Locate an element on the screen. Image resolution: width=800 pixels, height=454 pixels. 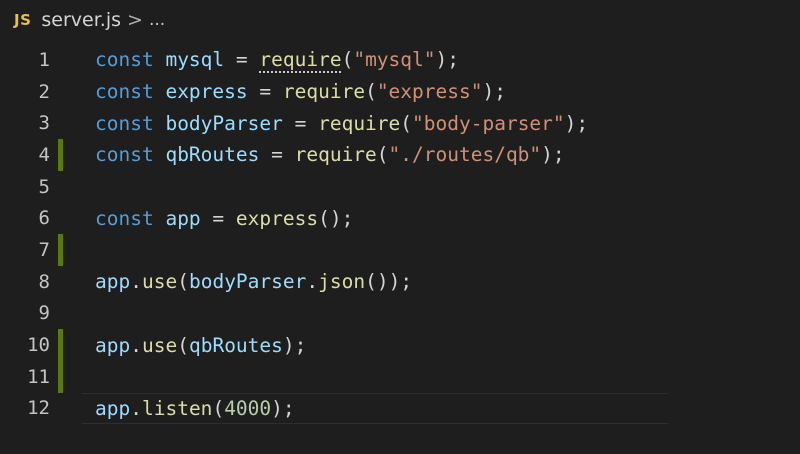
code-token: listen is located at coordinates (177, 408).